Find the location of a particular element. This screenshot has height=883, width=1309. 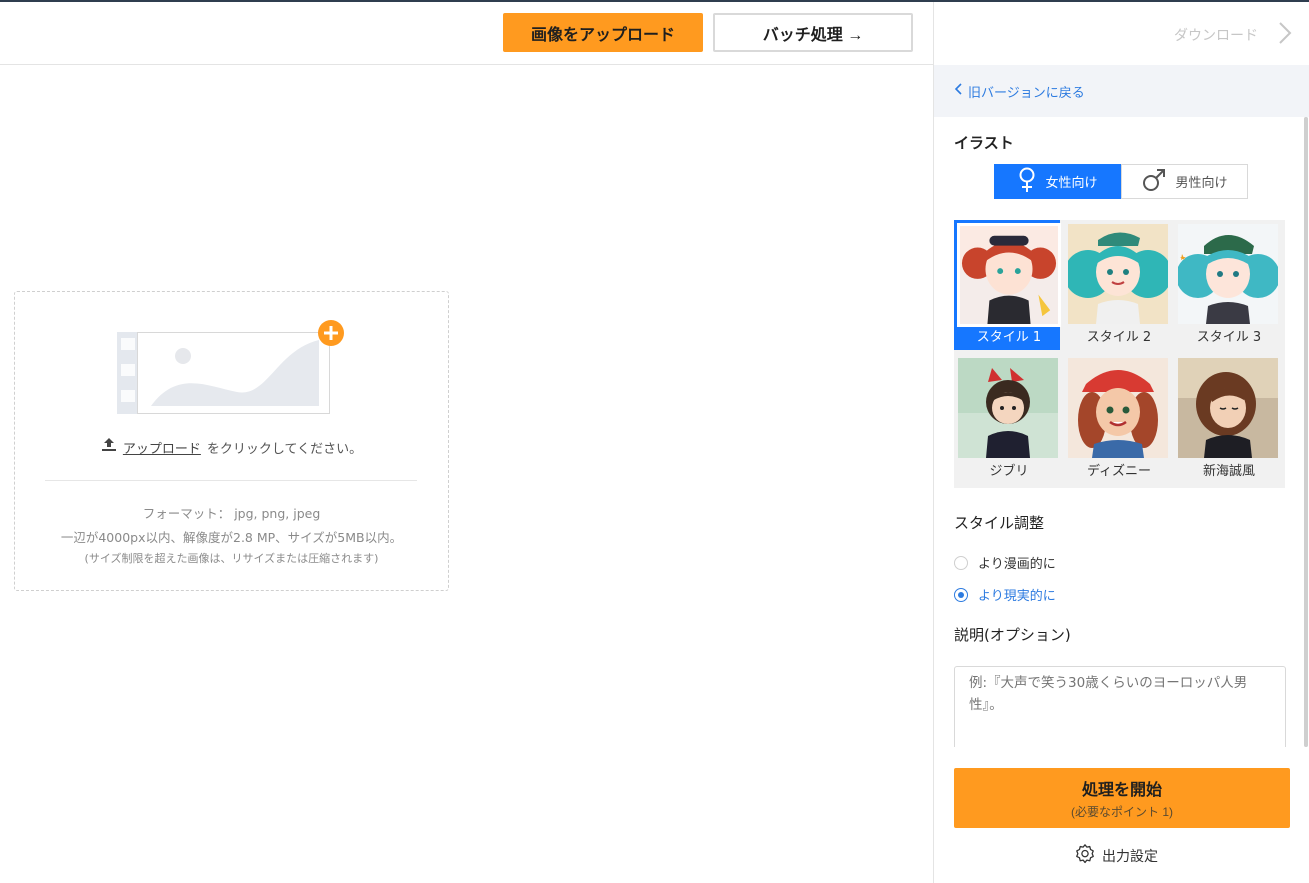

radio-real-option: より現実的に is located at coordinates (1005, 594).